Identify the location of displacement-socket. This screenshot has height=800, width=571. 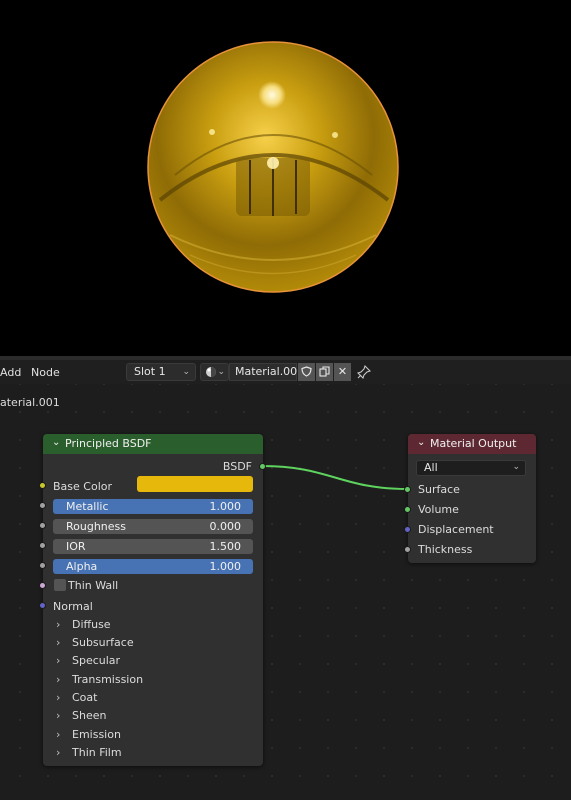
(407, 529).